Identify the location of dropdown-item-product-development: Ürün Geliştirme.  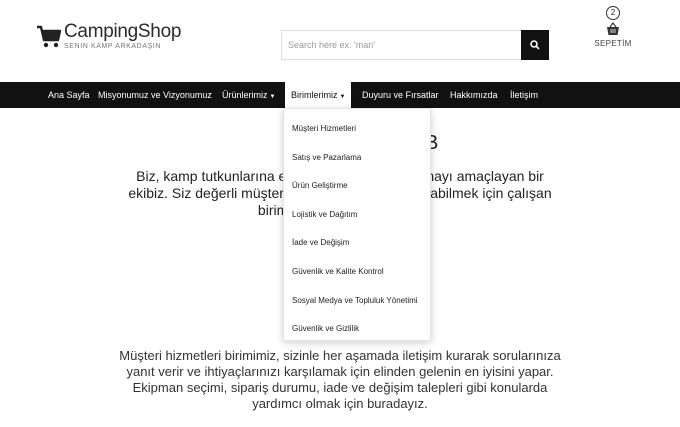
(357, 186).